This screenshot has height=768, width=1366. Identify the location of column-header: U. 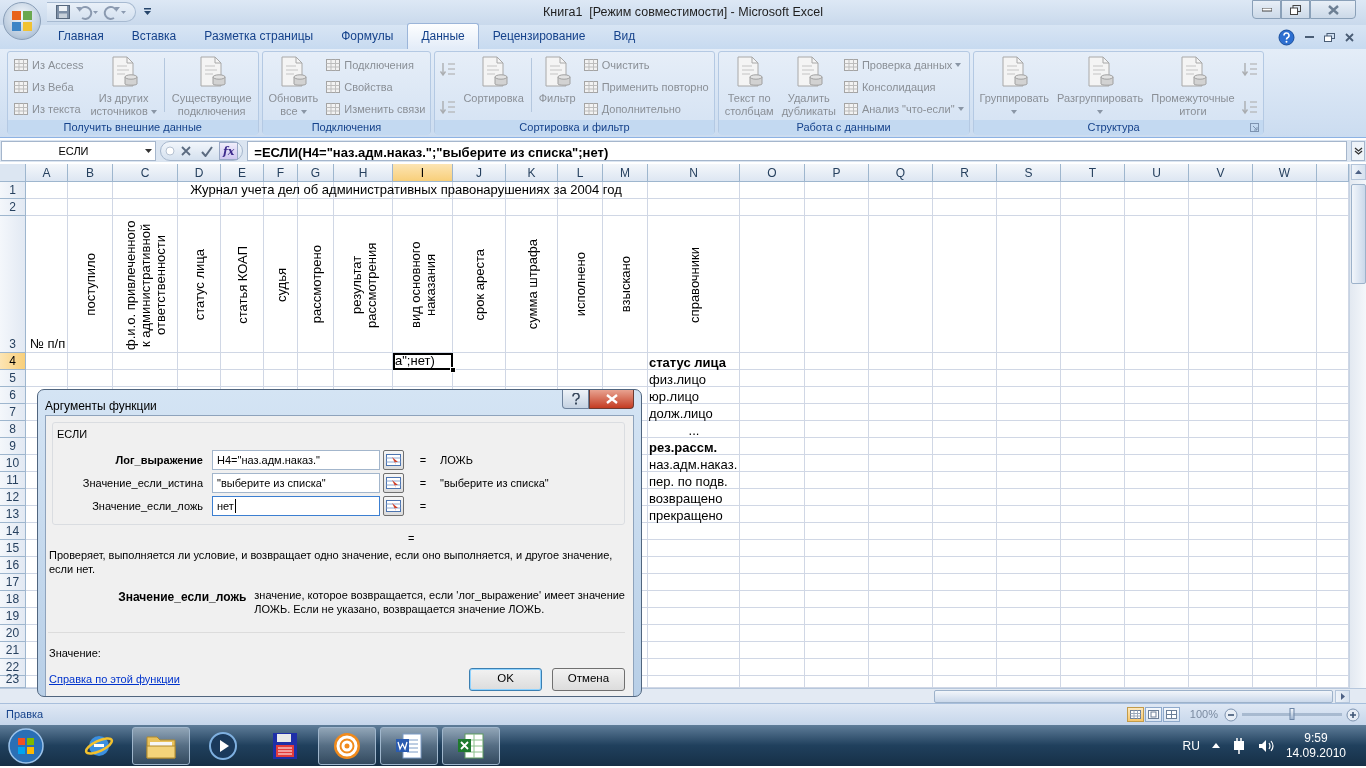
(1157, 173).